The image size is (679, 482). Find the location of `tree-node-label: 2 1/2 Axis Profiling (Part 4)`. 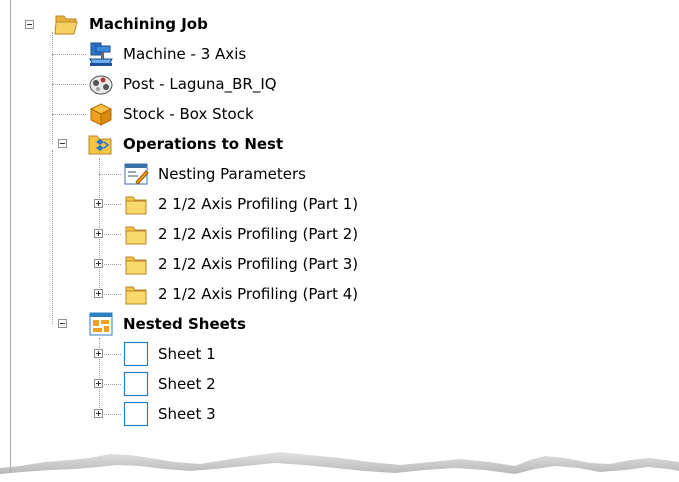

tree-node-label: 2 1/2 Axis Profiling (Part 4) is located at coordinates (258, 294).